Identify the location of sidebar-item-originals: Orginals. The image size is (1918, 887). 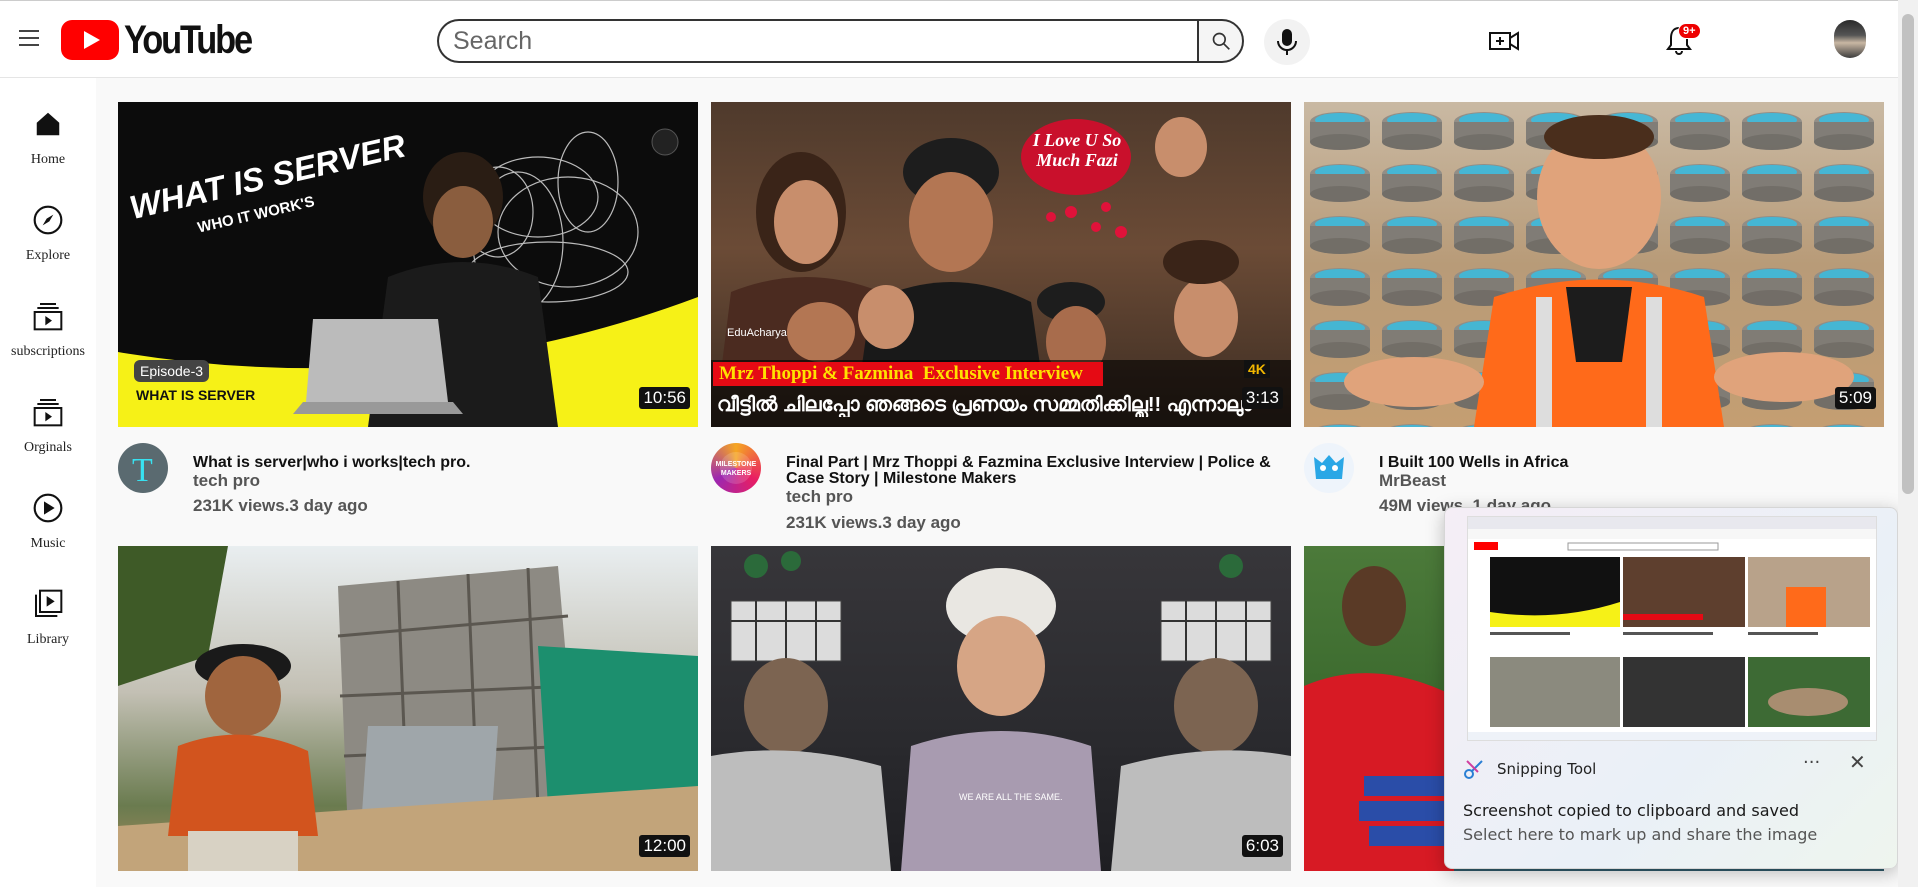
(48, 417).